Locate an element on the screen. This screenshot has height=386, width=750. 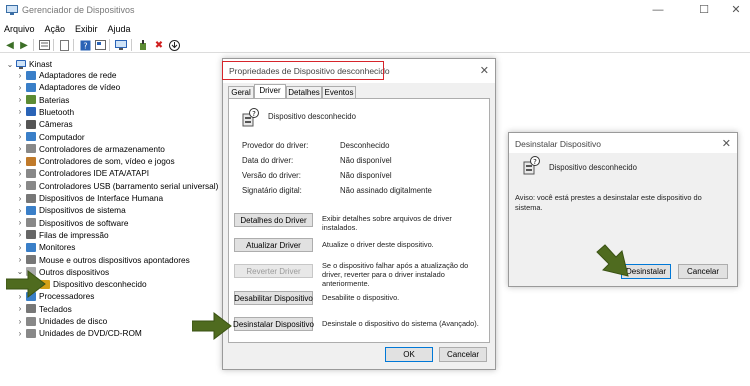
tree-item-label: Outros dispositivos is located at coordinates (74, 271).